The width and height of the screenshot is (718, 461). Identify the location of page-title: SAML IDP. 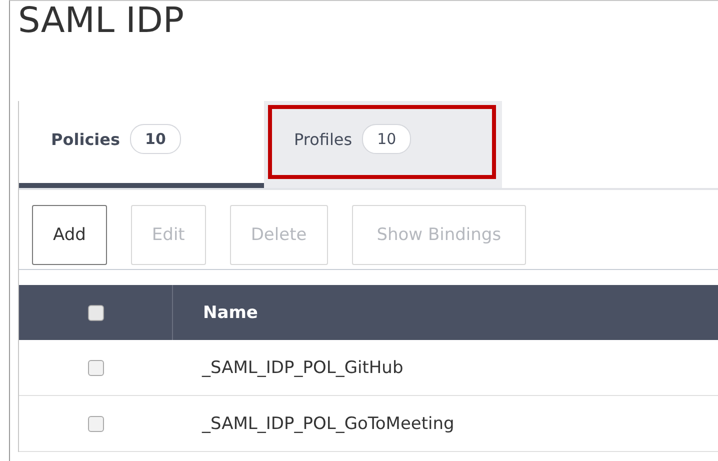
(102, 22).